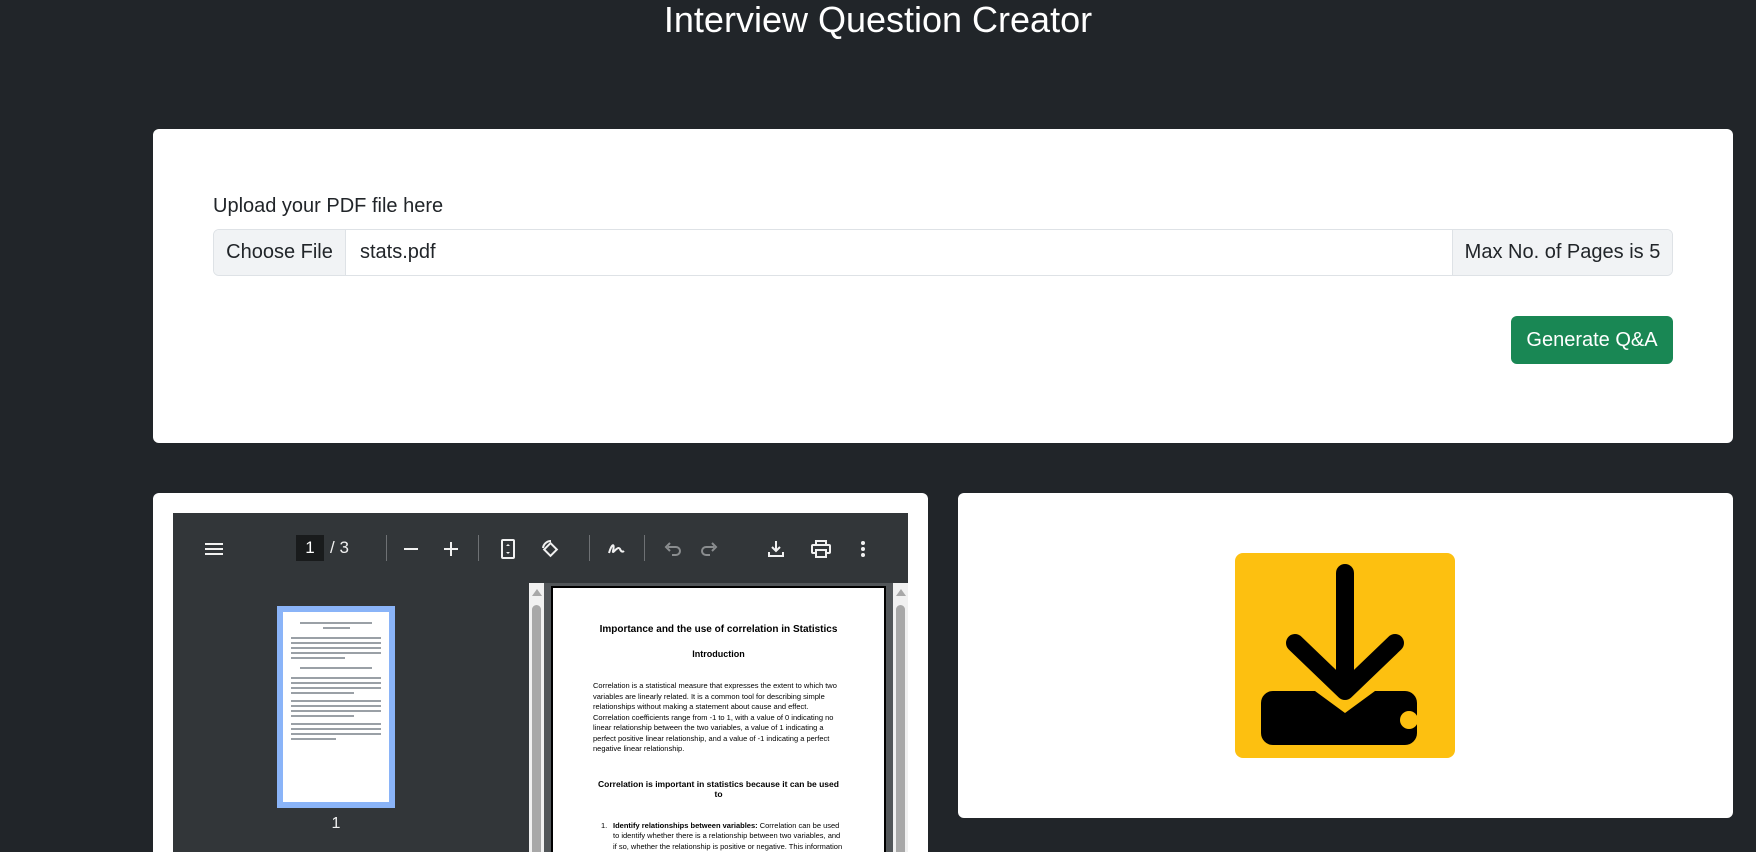 The image size is (1756, 852). I want to click on page-thumbnail, so click(336, 707).